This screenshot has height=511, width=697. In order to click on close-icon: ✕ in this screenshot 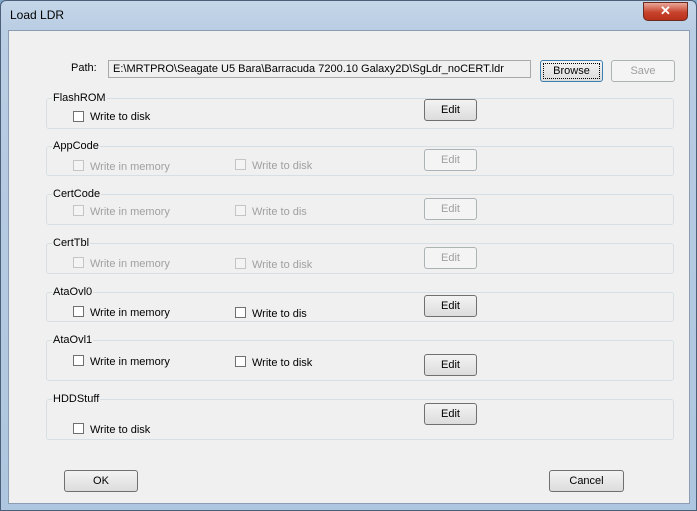, I will do `click(665, 10)`.